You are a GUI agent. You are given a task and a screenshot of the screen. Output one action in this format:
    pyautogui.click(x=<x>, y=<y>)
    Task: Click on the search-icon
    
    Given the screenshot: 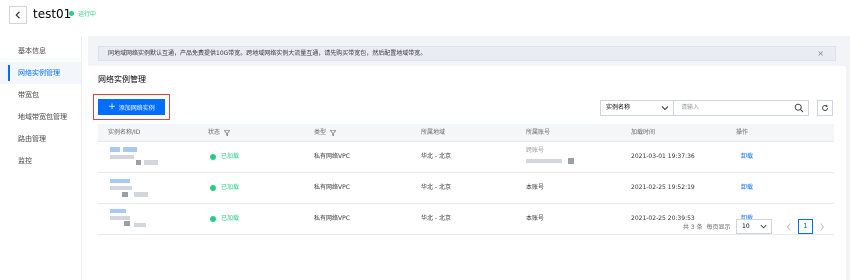 What is the action you would take?
    pyautogui.click(x=799, y=108)
    